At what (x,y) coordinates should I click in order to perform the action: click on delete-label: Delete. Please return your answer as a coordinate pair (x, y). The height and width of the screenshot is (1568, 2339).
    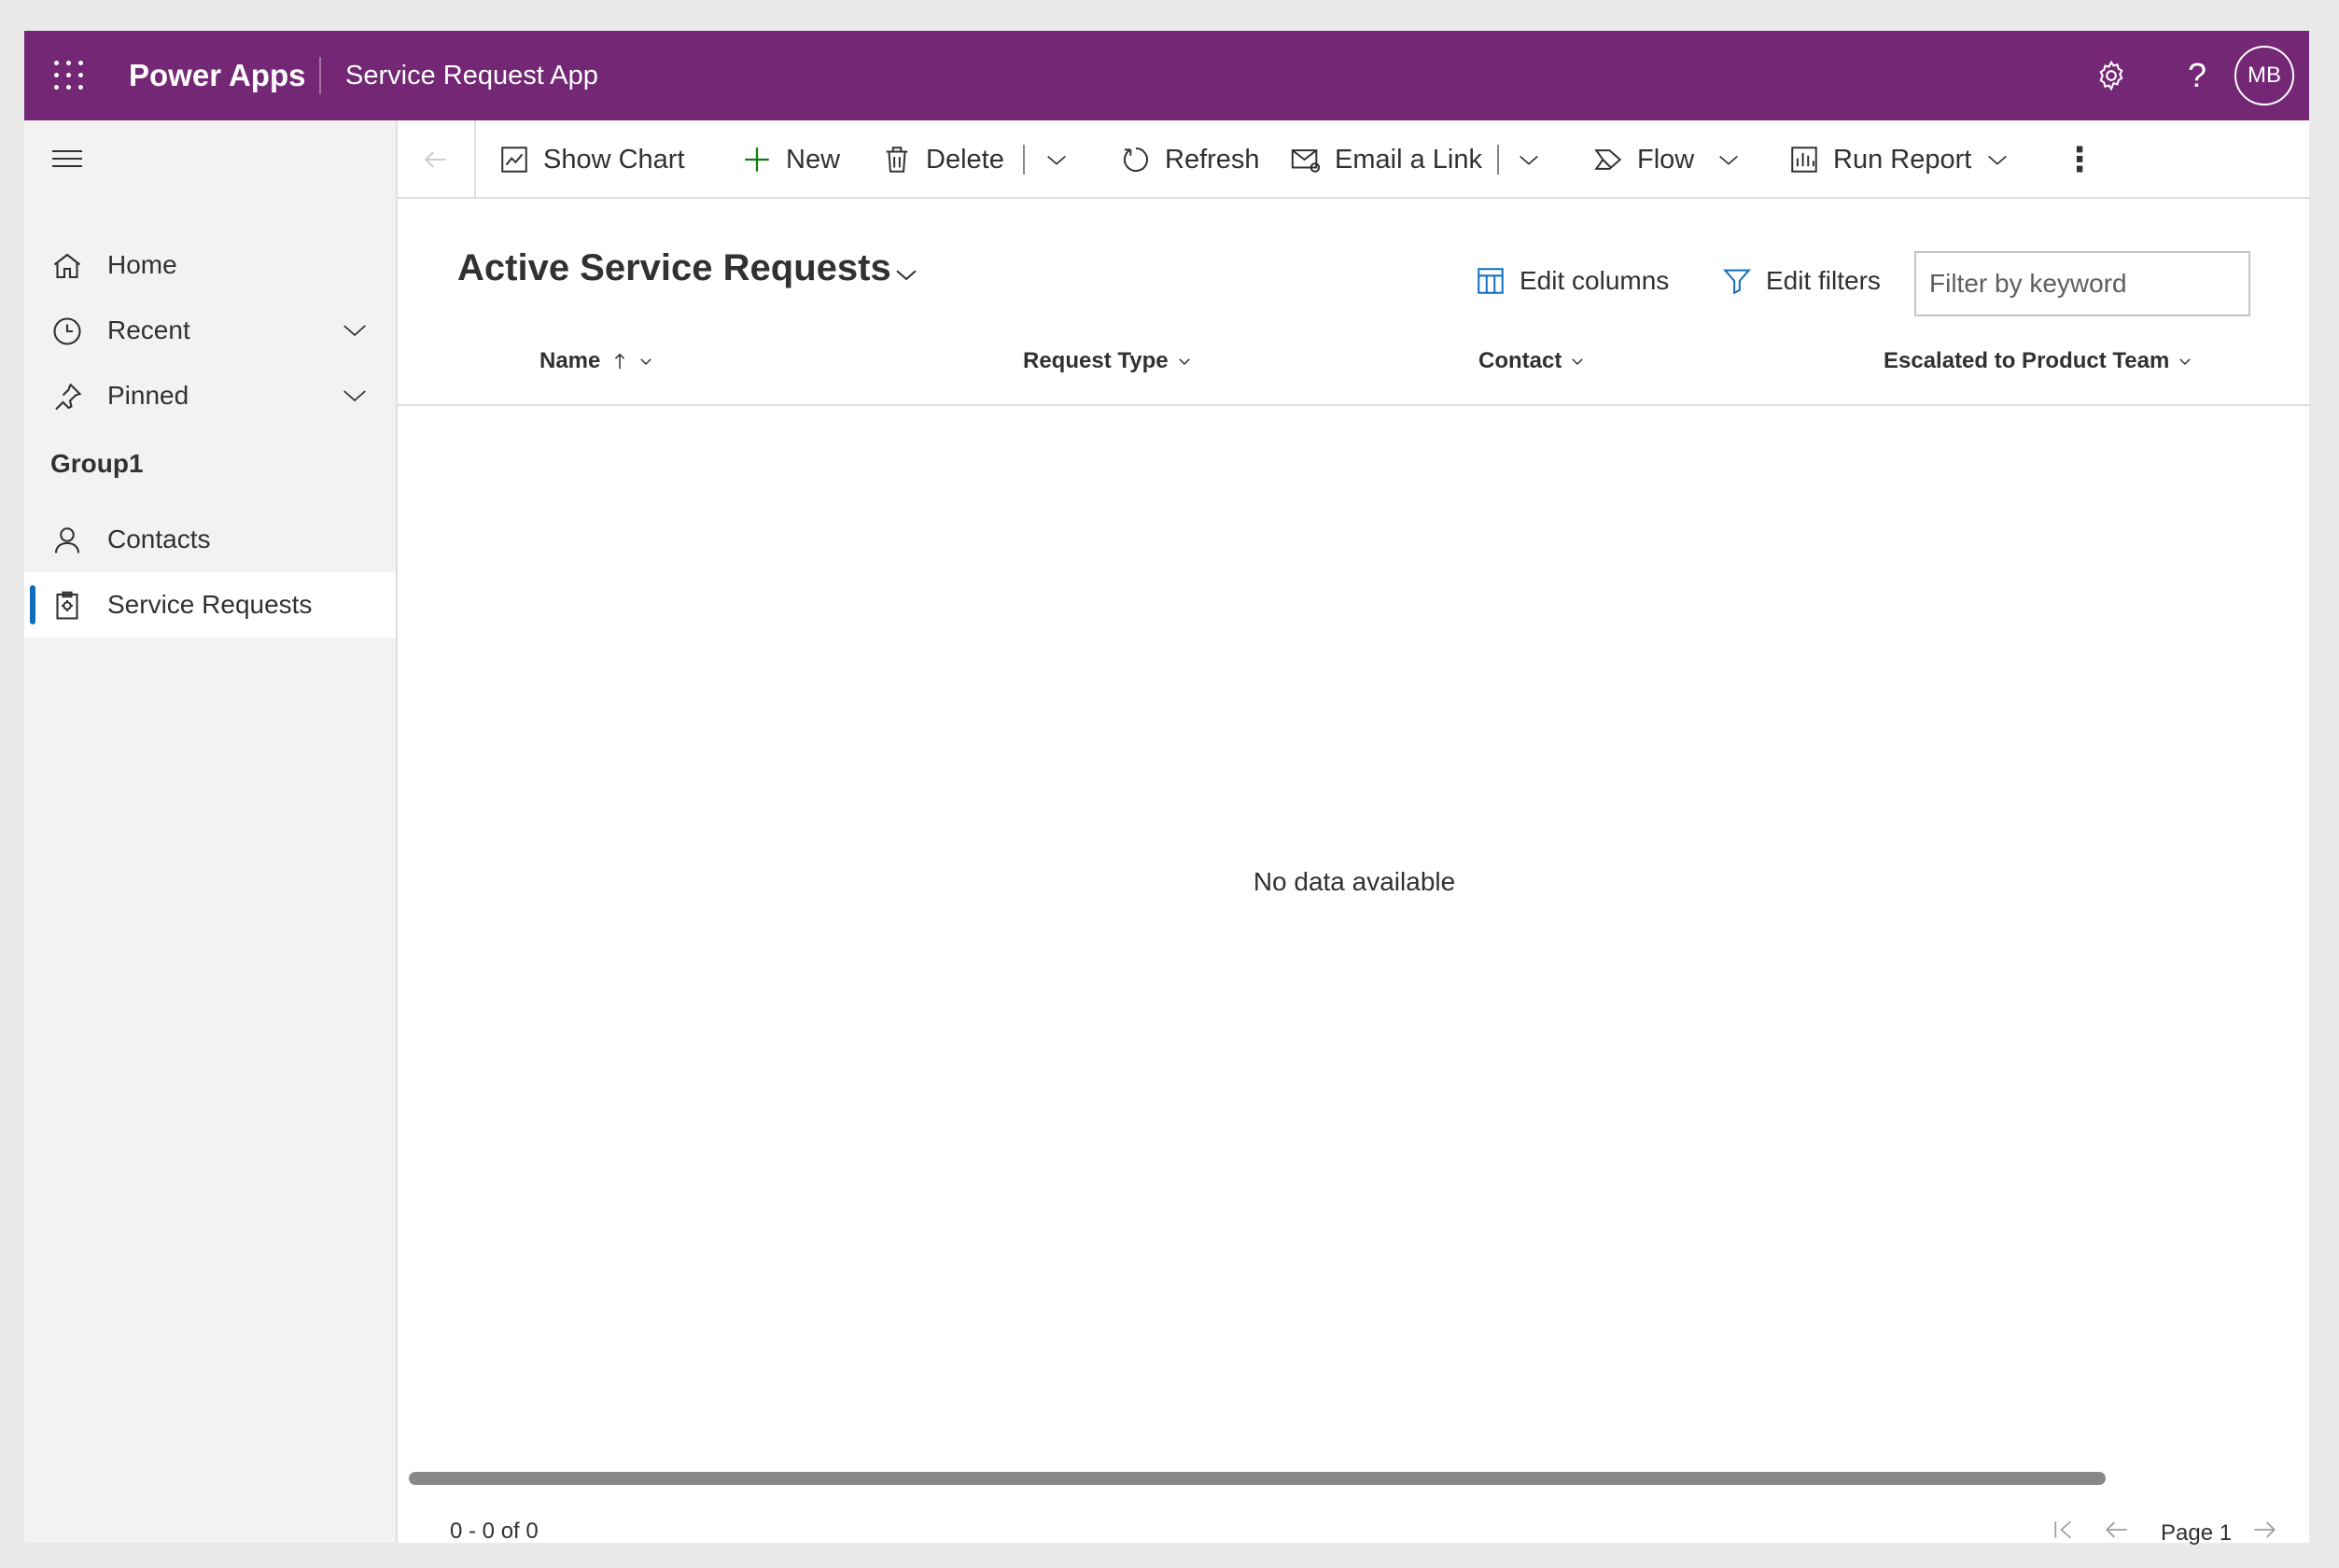
    Looking at the image, I should click on (965, 159).